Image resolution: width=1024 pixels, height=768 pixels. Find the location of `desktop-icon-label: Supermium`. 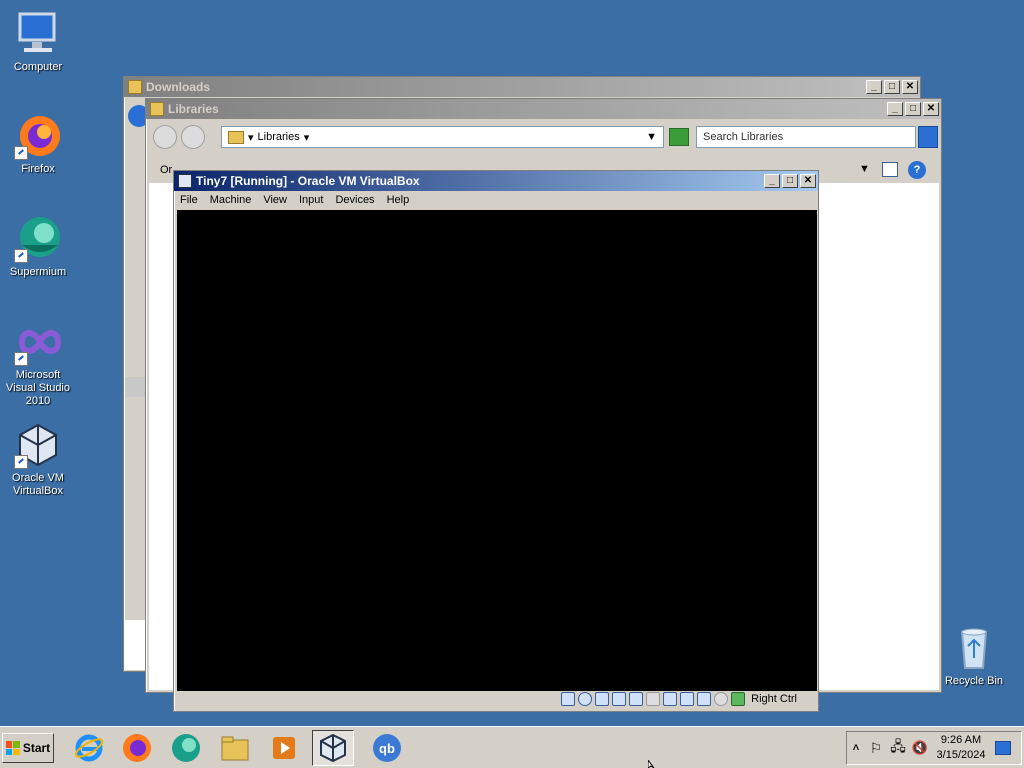

desktop-icon-label: Supermium is located at coordinates (38, 272).